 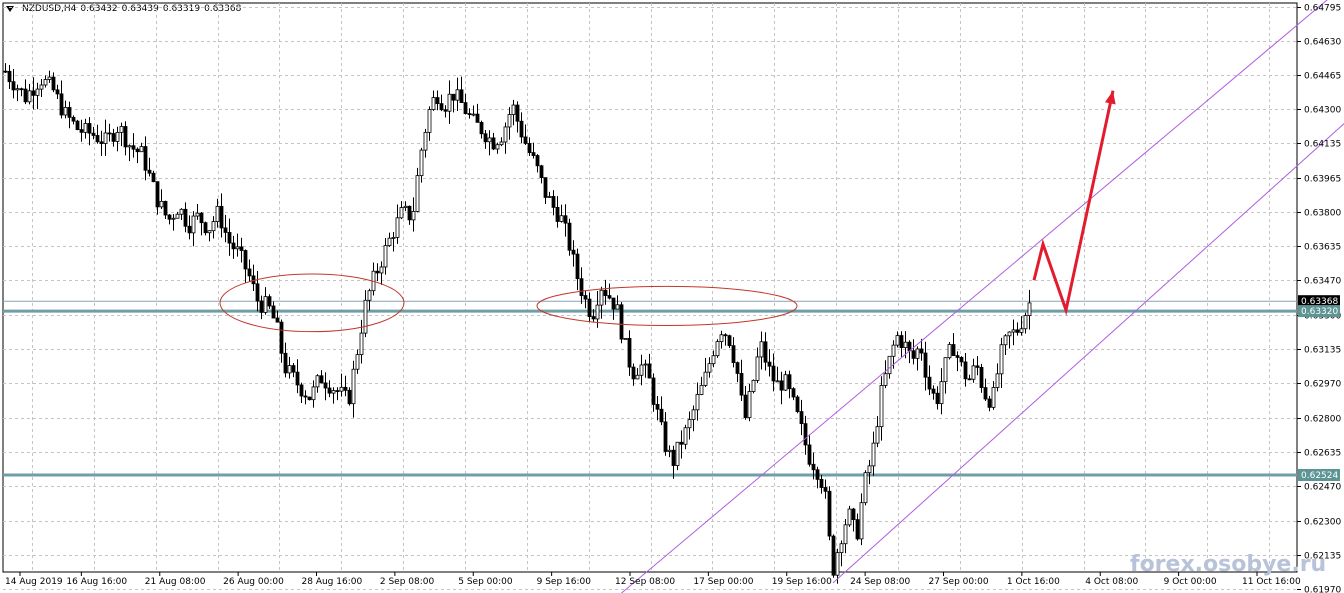 What do you see at coordinates (1073, 203) in the screenshot?
I see `forecast-arrow-path` at bounding box center [1073, 203].